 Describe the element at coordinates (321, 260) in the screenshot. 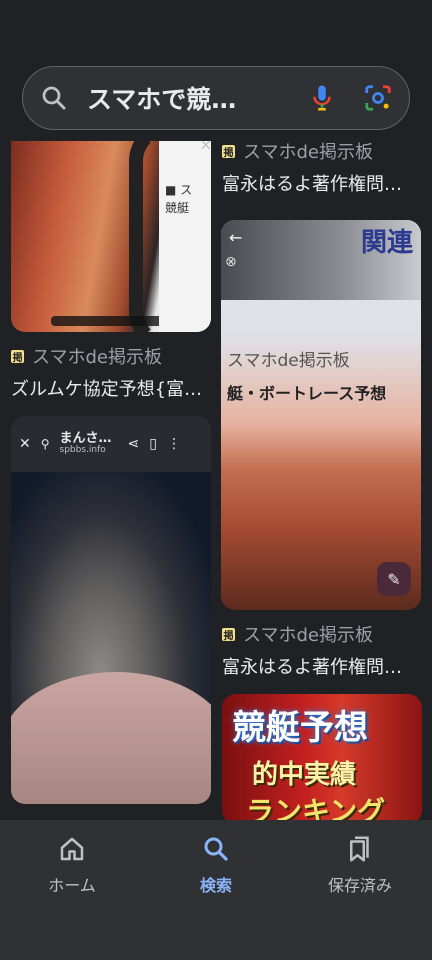

I see `image-detail: ← ⊗ 関連` at that location.